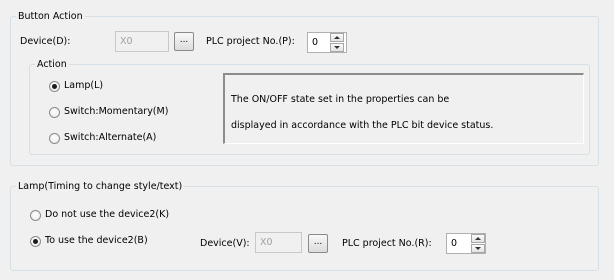 This screenshot has height=280, width=614. What do you see at coordinates (100, 186) in the screenshot?
I see `lamp-timing-title: Lamp(Timing to change style/text)` at bounding box center [100, 186].